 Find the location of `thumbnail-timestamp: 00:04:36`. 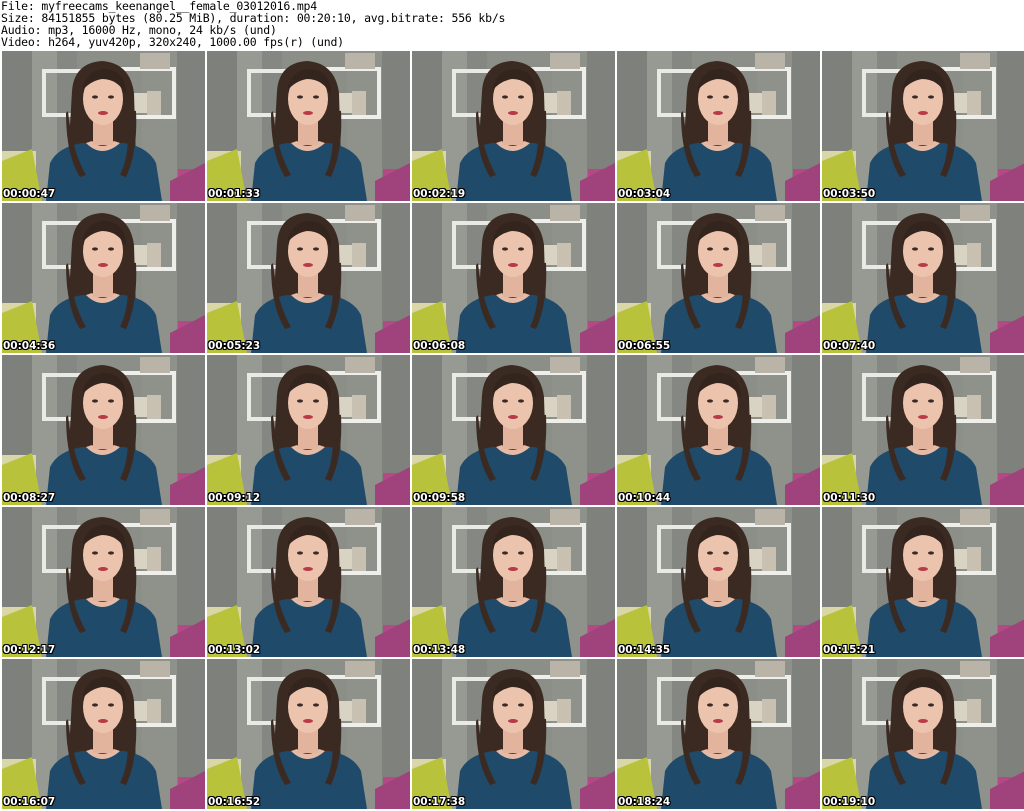

thumbnail-timestamp: 00:04:36 is located at coordinates (29, 346).